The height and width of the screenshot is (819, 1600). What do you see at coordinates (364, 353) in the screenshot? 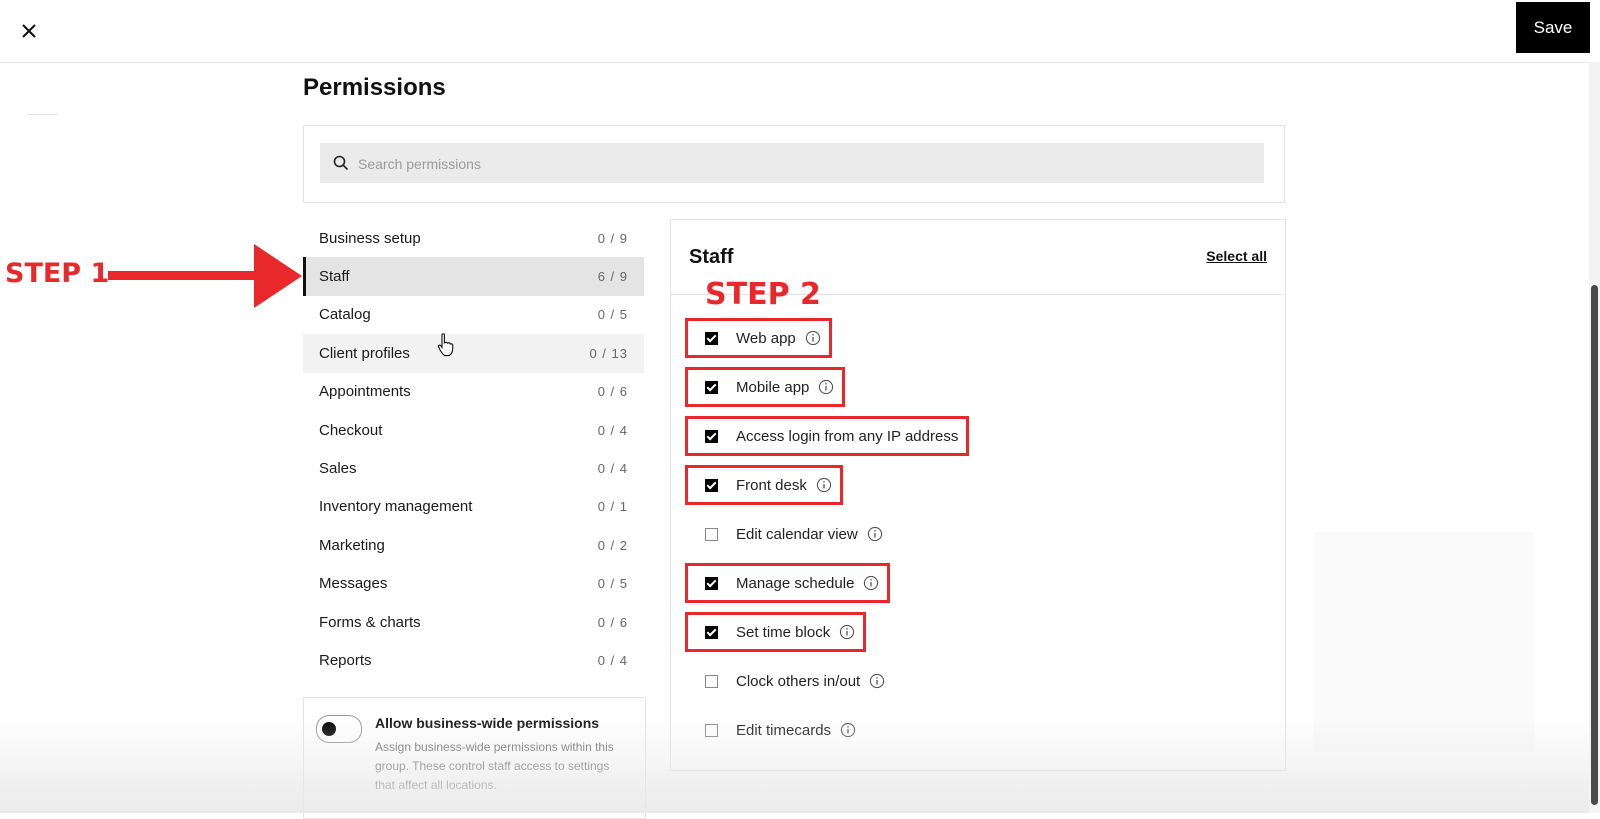
I see `category-label: Client profiles` at bounding box center [364, 353].